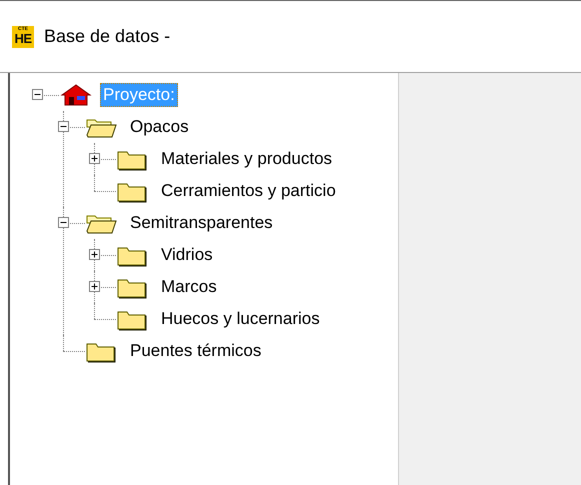  What do you see at coordinates (159, 127) in the screenshot?
I see `tree-item: Opacos` at bounding box center [159, 127].